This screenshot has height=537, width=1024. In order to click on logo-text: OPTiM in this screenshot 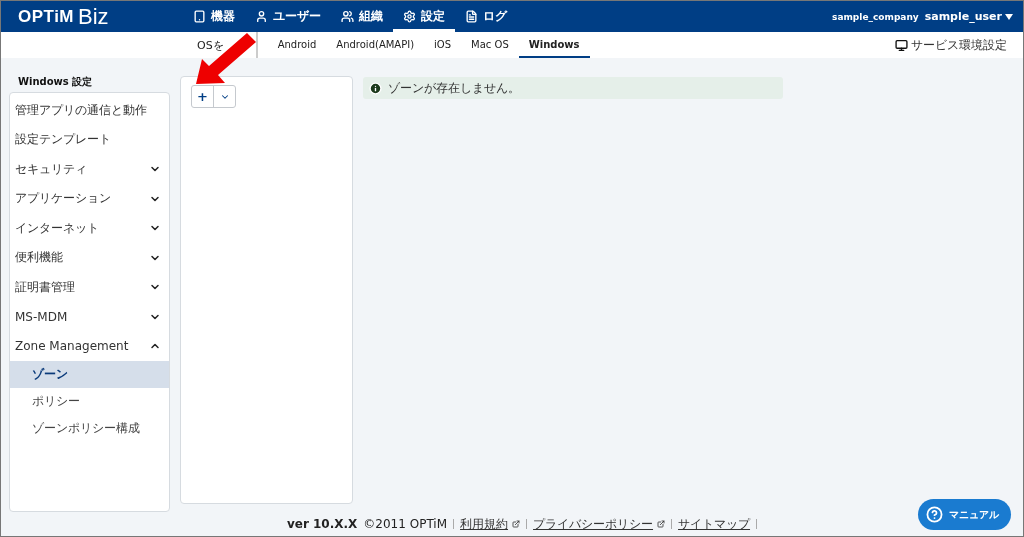, I will do `click(46, 16)`.